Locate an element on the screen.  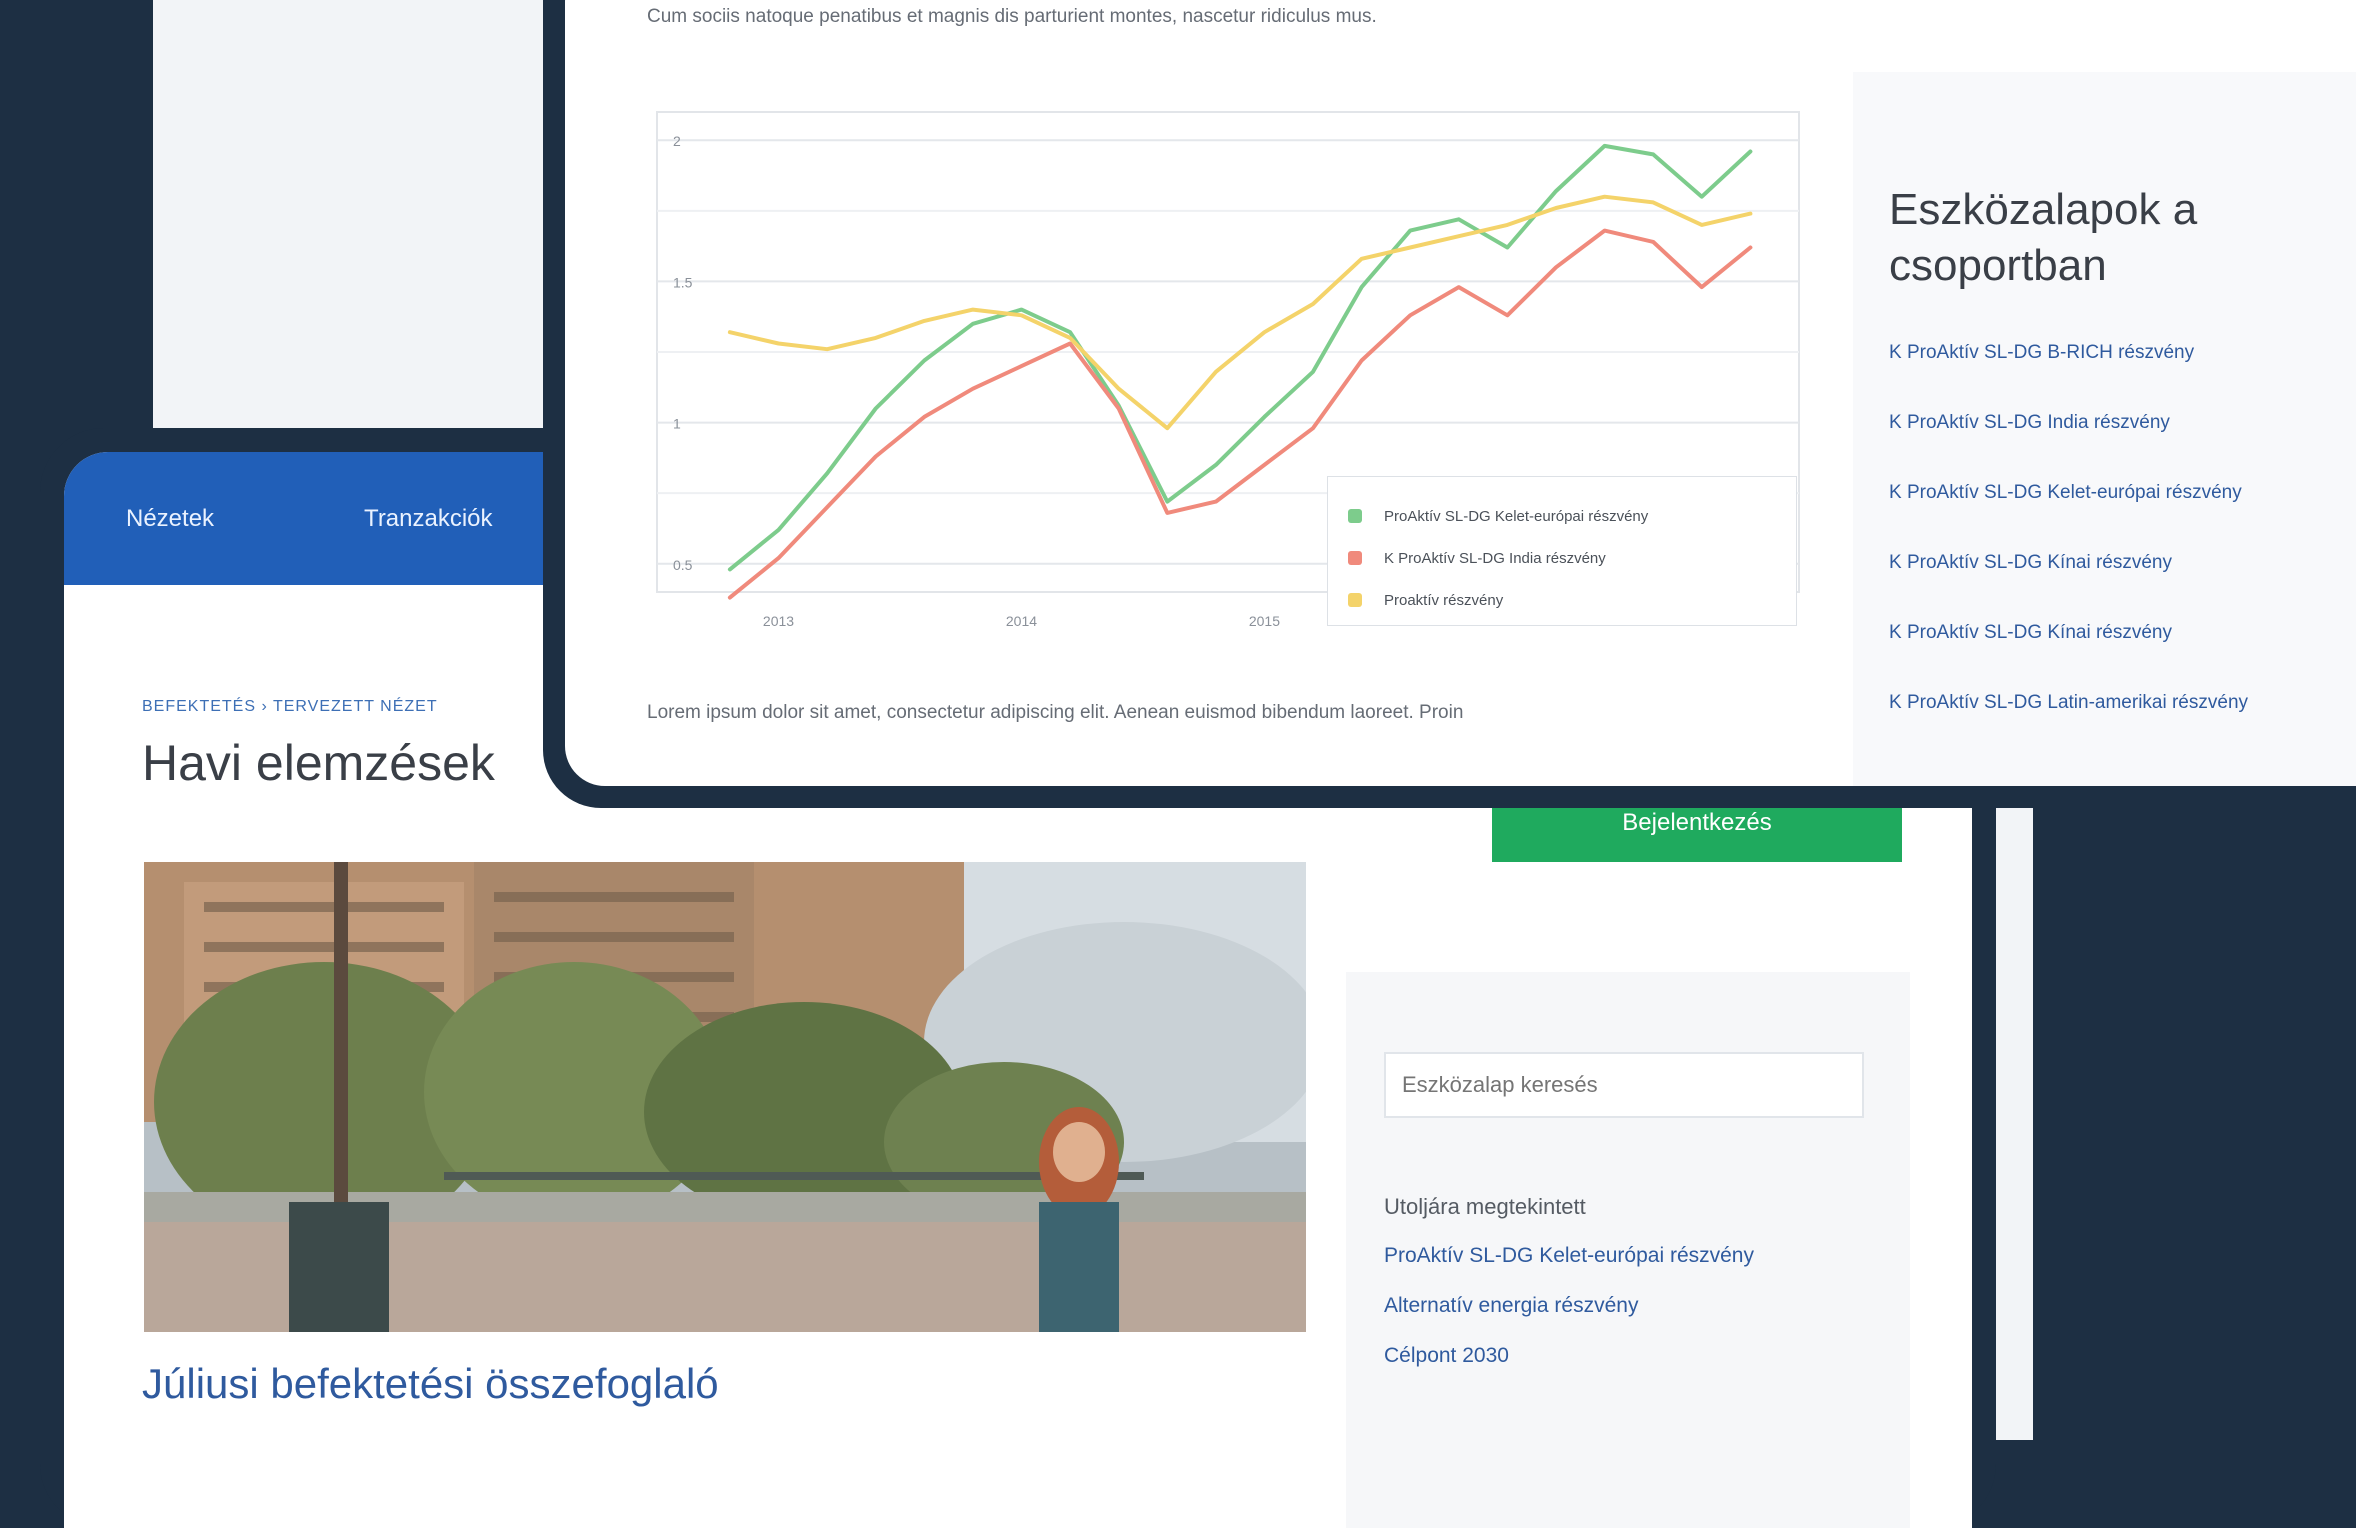
legend-entry: ProAktív SL-DG Kelet-európai részvény is located at coordinates (1562, 516).